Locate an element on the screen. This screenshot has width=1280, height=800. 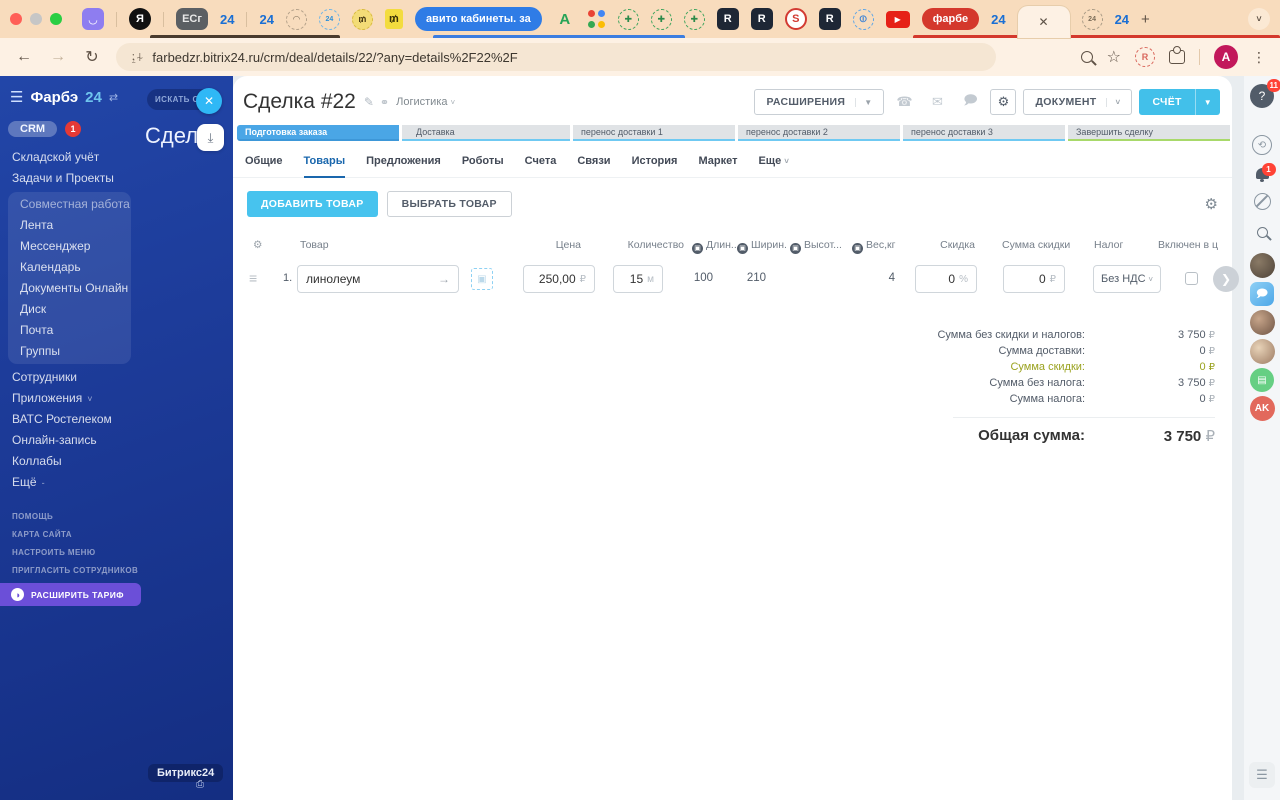
slider-minimize-button: ⤓ is located at coordinates (210, 137).